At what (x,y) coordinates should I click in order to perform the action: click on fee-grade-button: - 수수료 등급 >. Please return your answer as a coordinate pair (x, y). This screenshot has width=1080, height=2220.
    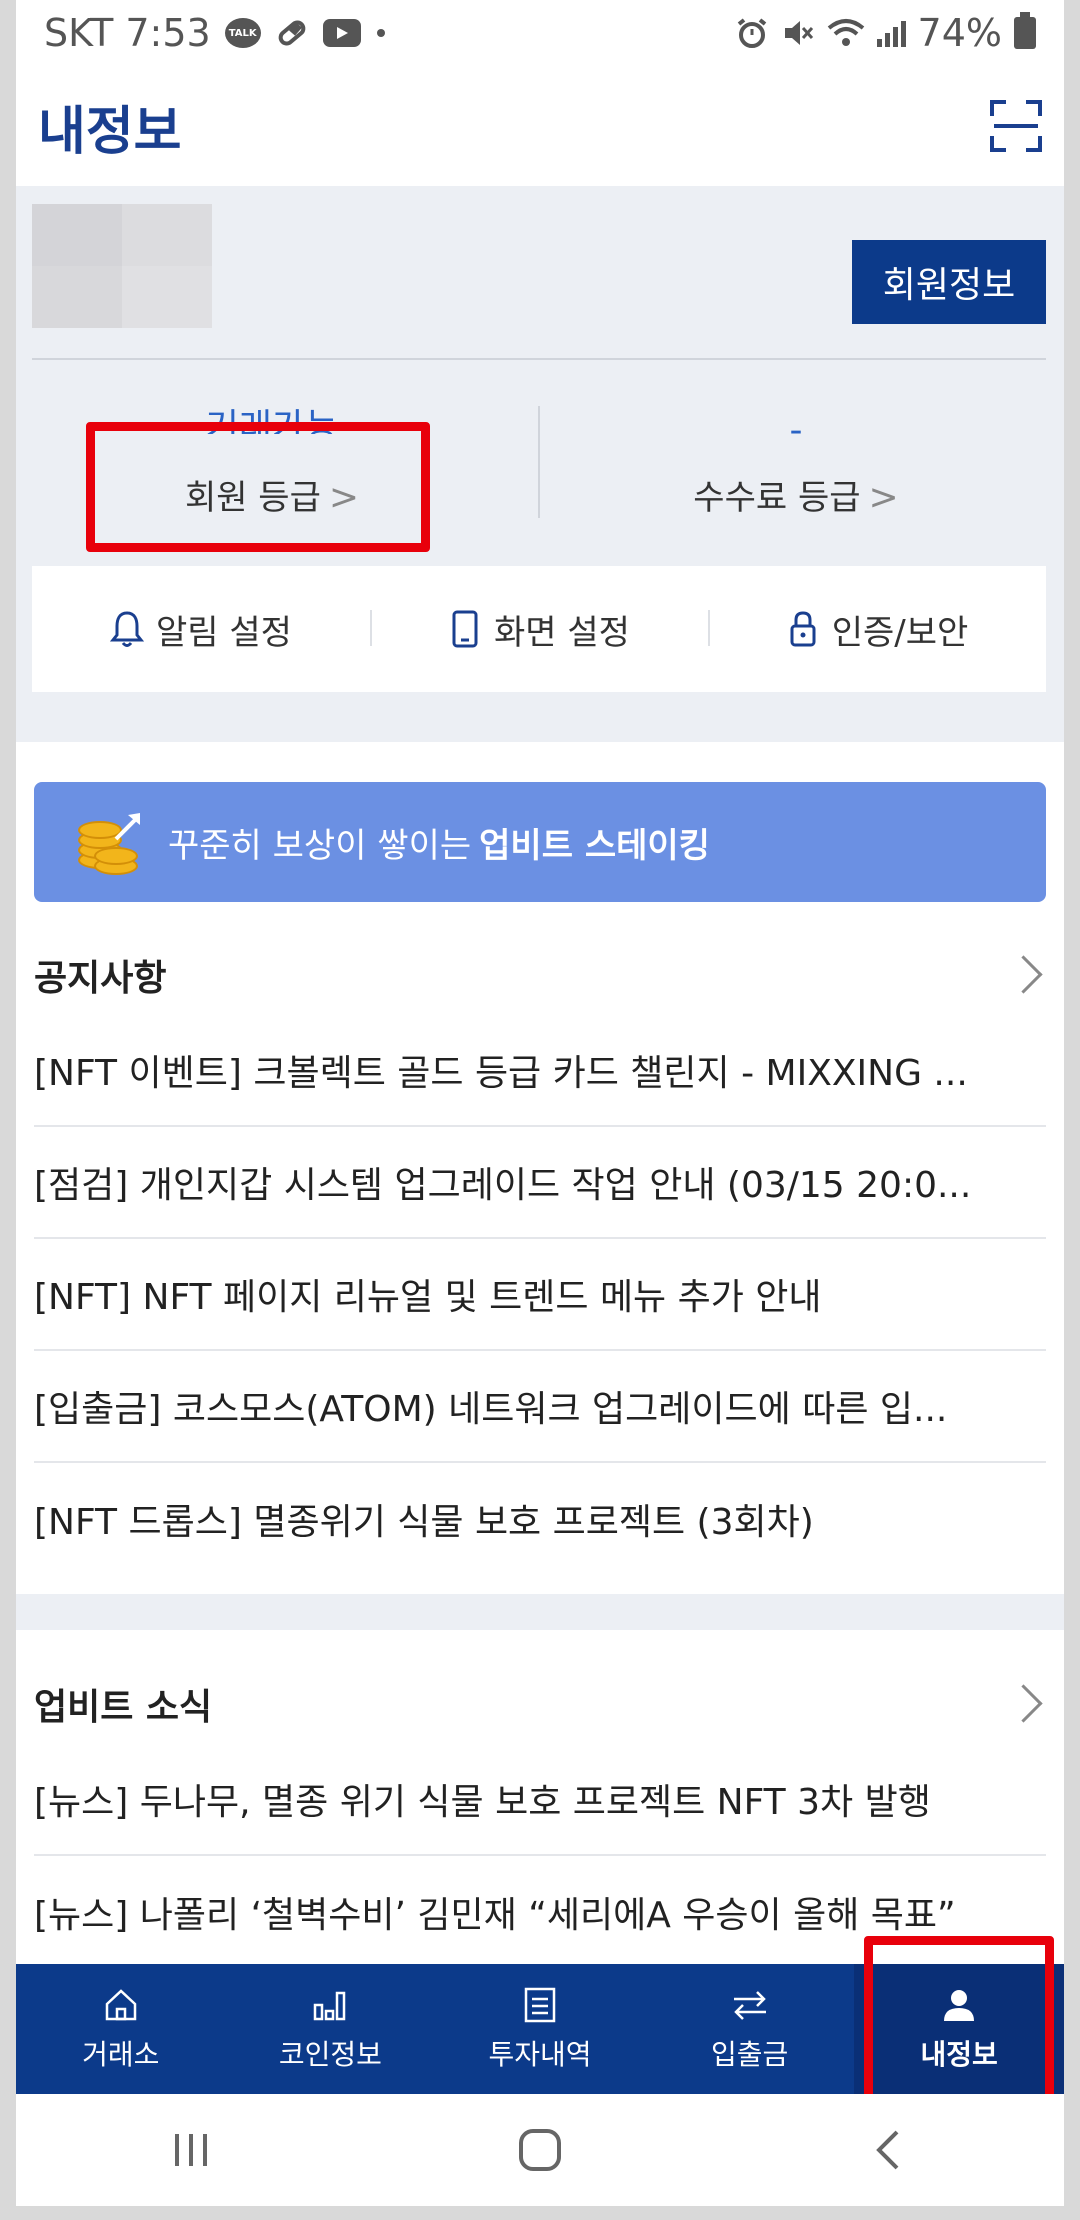
    Looking at the image, I should click on (796, 462).